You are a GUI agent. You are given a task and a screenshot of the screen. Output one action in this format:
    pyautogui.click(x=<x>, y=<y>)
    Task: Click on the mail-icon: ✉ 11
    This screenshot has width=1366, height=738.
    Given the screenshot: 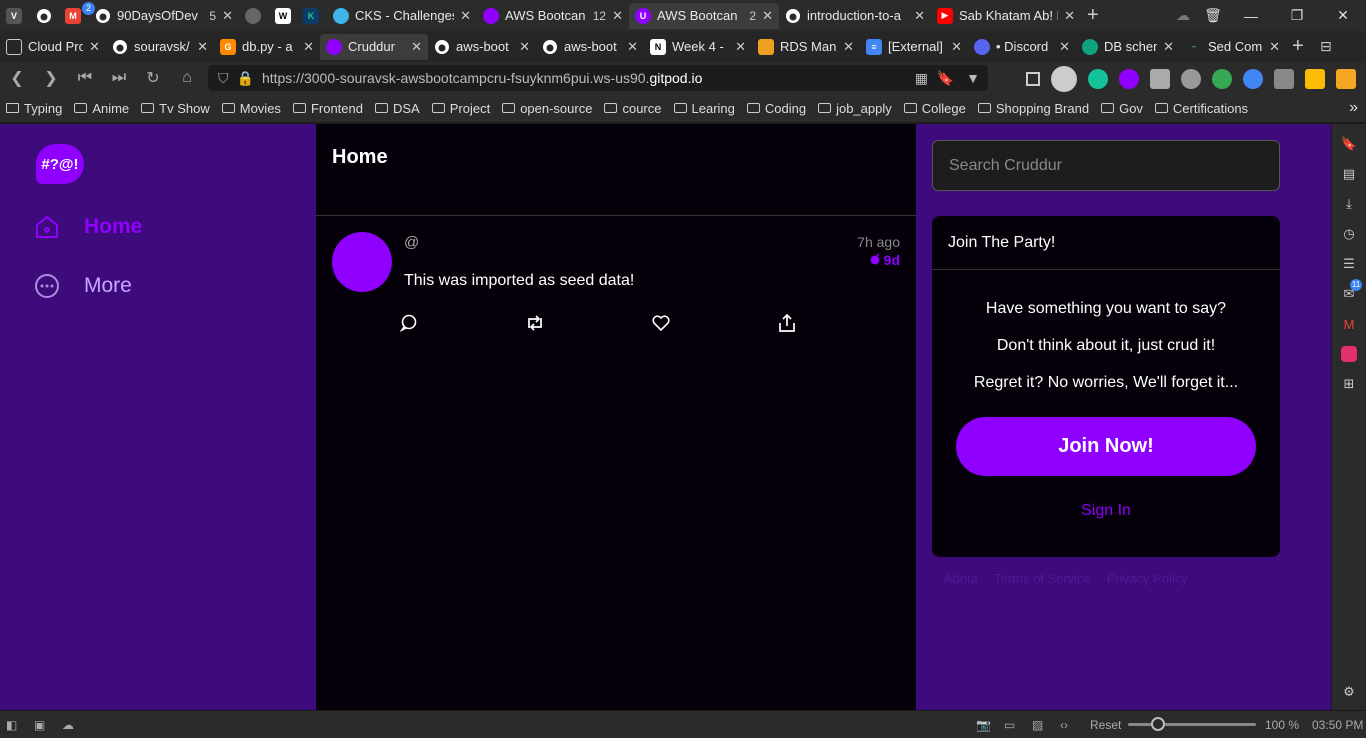 What is the action you would take?
    pyautogui.click(x=1351, y=290)
    